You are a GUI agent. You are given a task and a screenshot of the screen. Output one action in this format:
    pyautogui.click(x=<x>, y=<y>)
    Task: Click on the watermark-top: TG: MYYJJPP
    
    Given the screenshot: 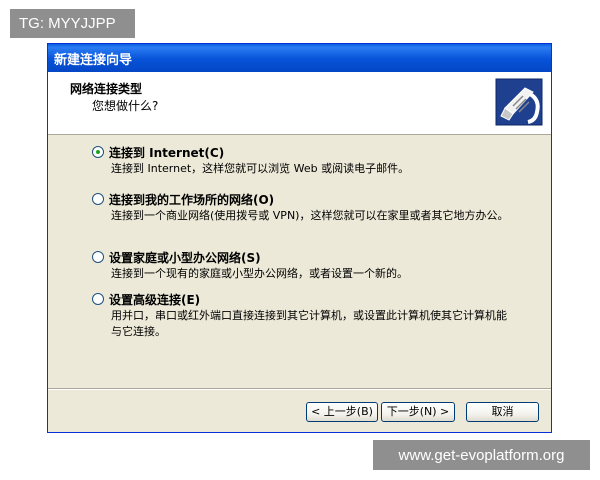 What is the action you would take?
    pyautogui.click(x=72, y=23)
    